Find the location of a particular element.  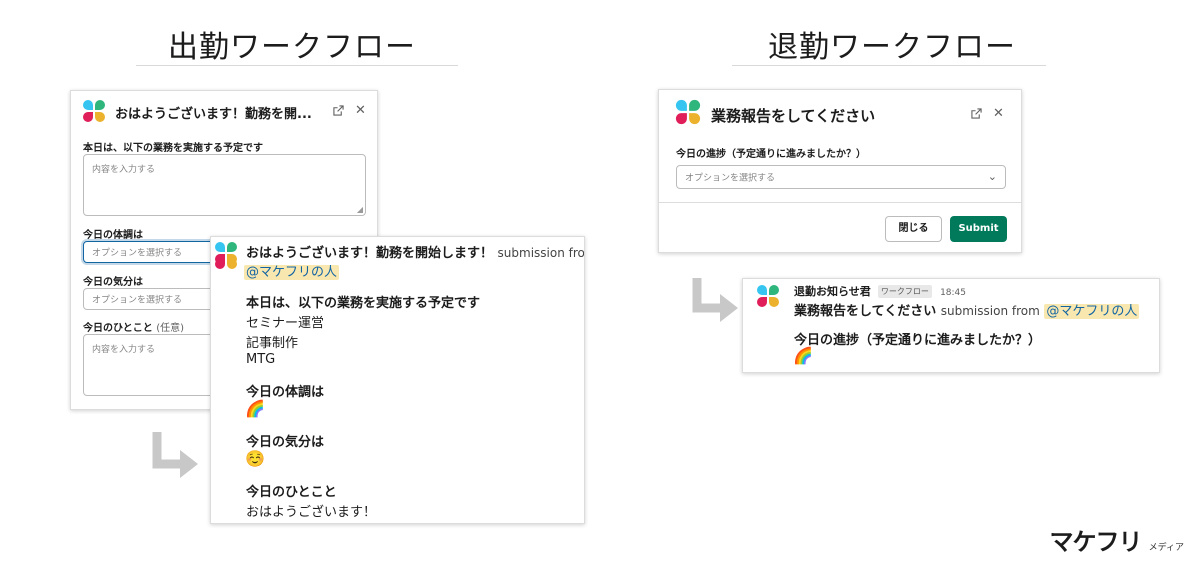

answer-q4-text: おはようございます！ is located at coordinates (311, 512).